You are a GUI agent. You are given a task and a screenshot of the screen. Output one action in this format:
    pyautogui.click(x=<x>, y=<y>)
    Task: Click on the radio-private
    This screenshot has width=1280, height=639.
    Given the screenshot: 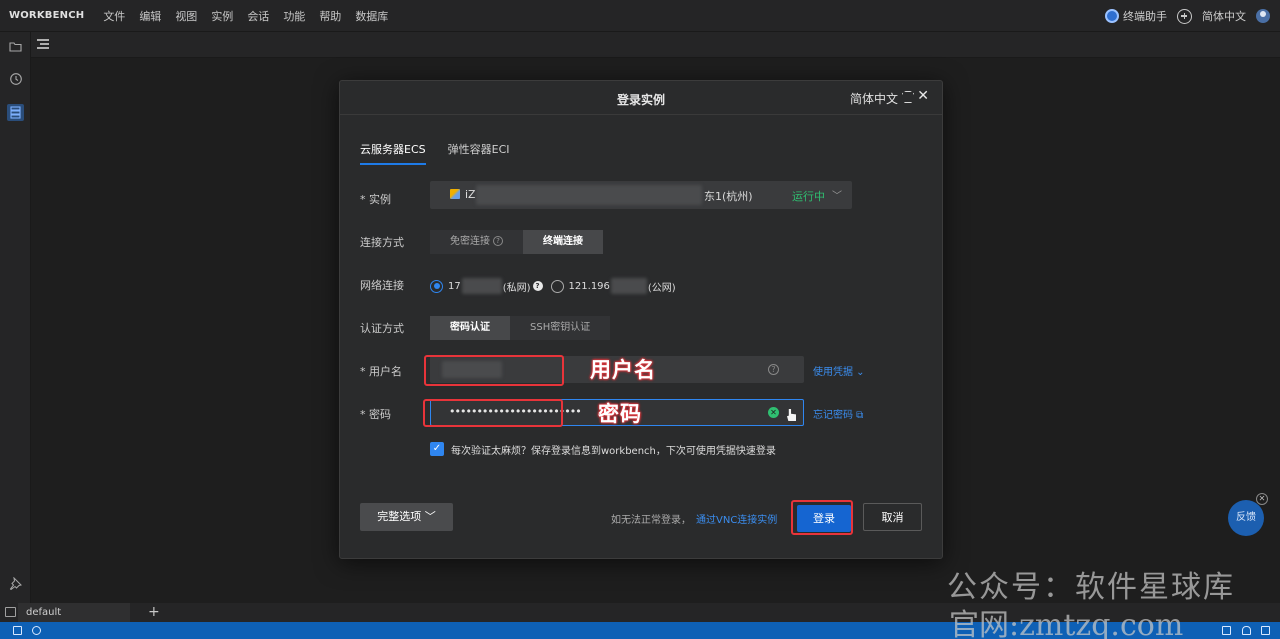 What is the action you would take?
    pyautogui.click(x=436, y=286)
    